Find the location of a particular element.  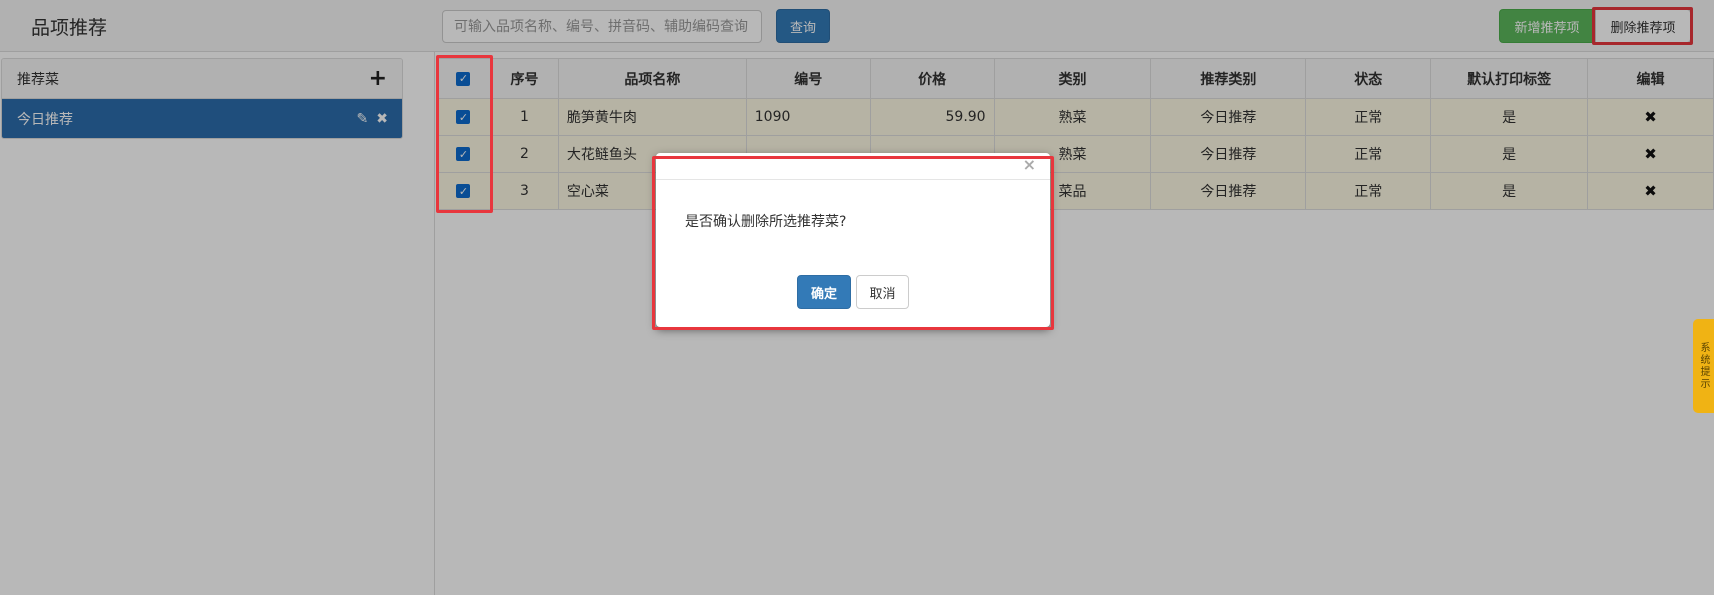

close-icon: × is located at coordinates (1029, 165).